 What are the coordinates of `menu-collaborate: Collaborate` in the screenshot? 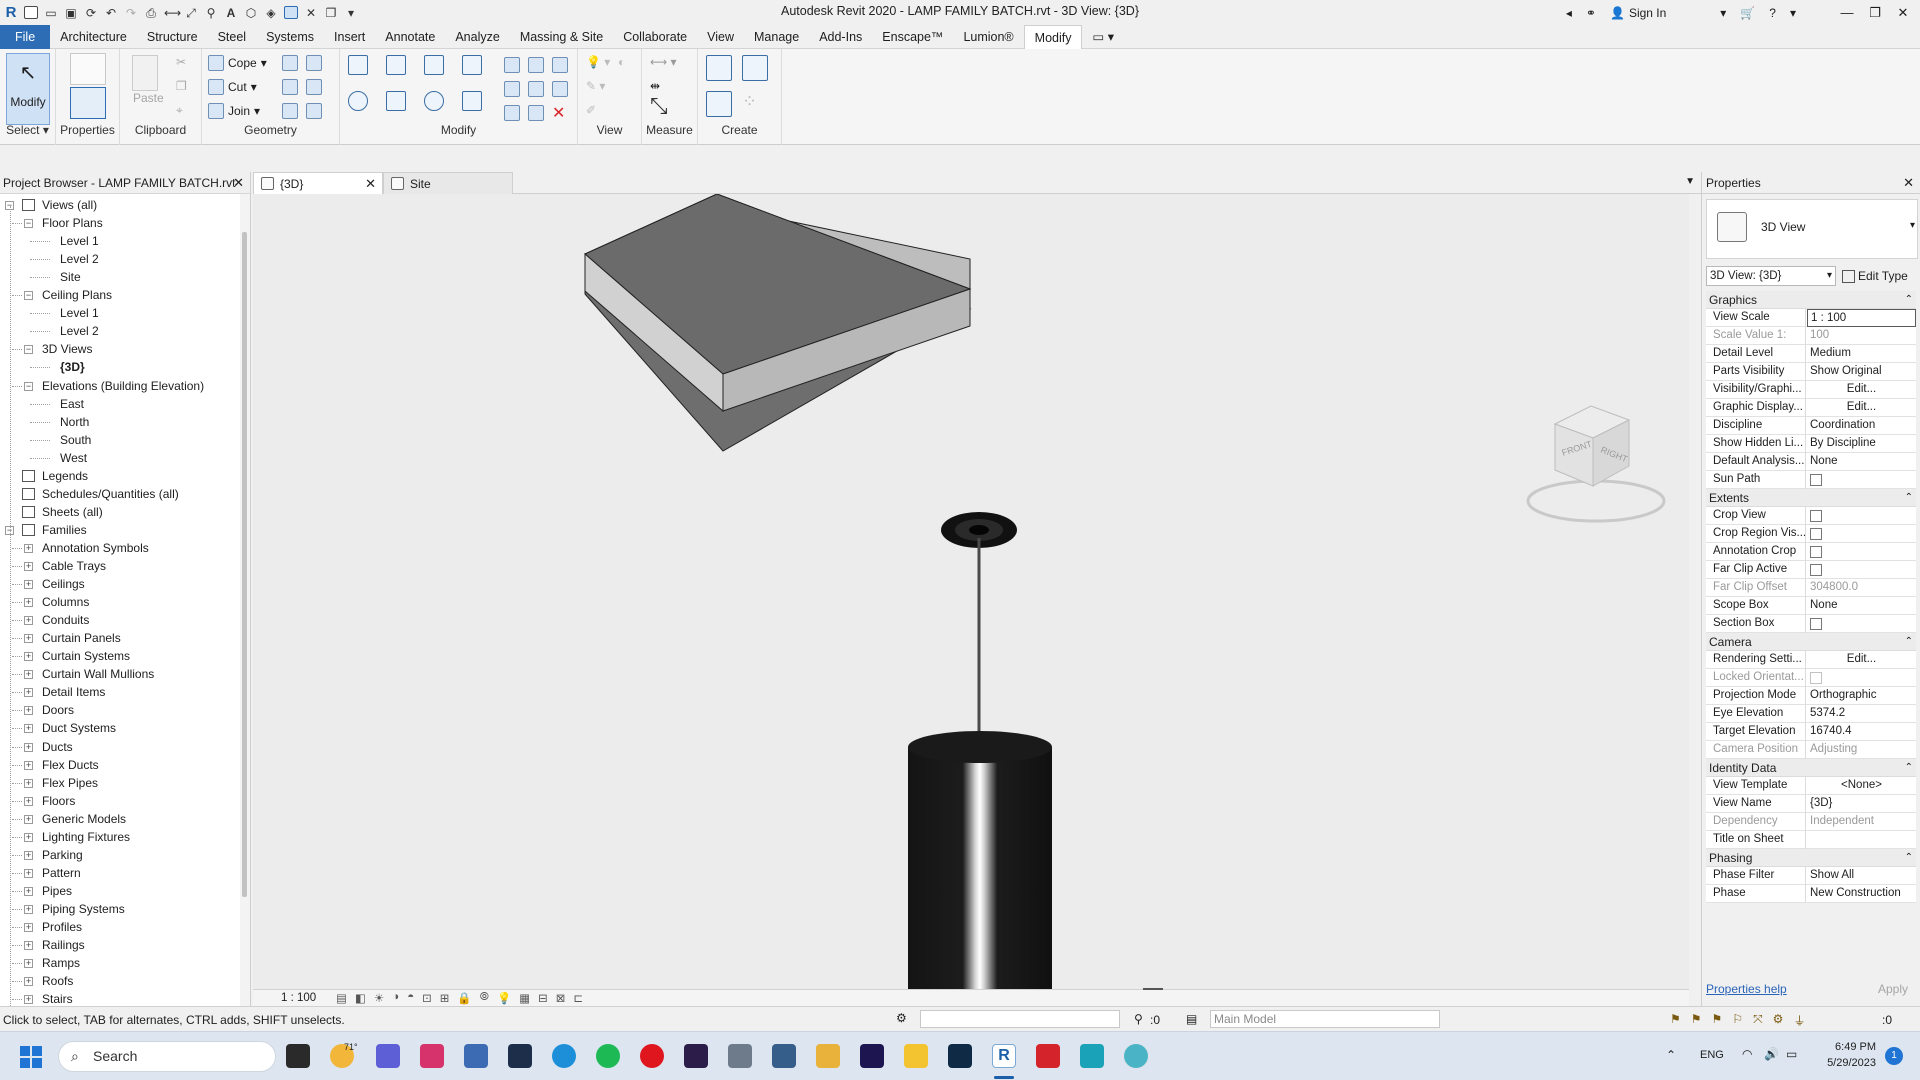 It's located at (655, 37).